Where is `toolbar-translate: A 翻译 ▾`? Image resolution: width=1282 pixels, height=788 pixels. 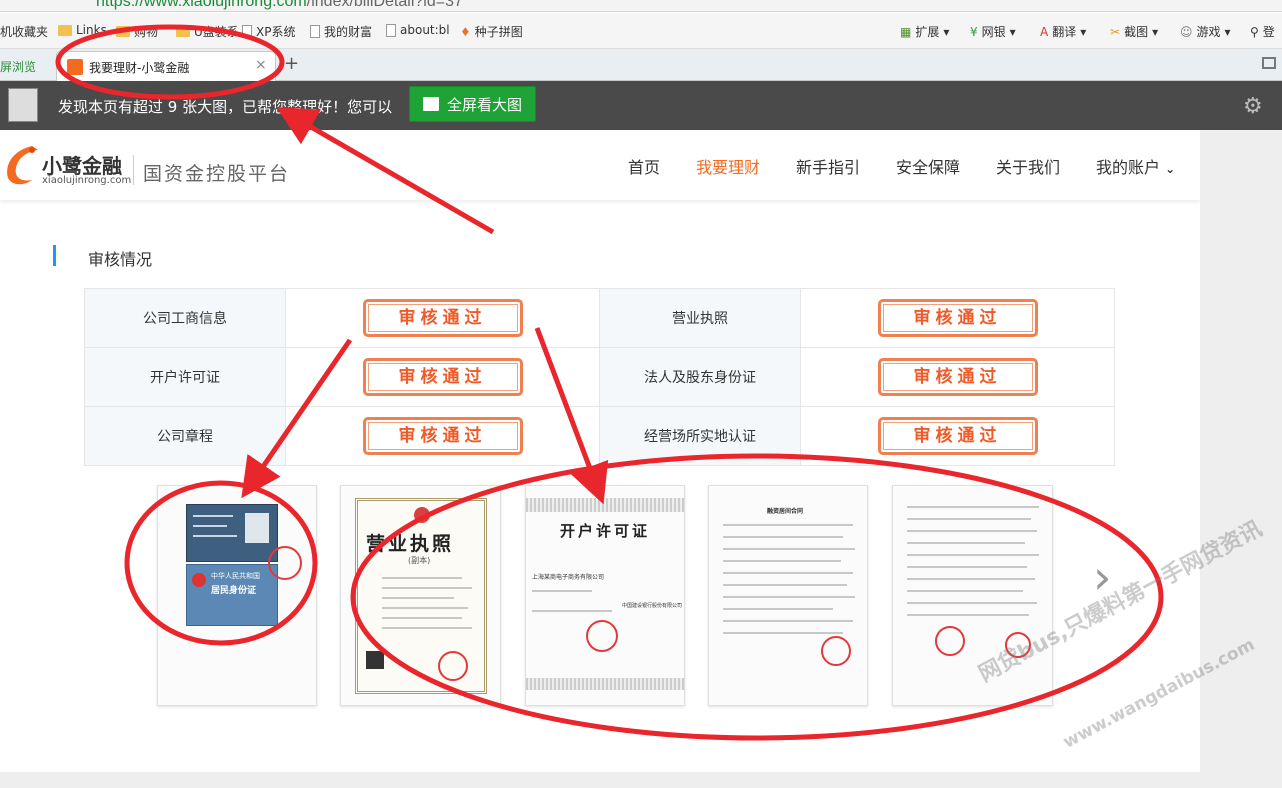
toolbar-translate: A 翻译 ▾ is located at coordinates (1063, 31).